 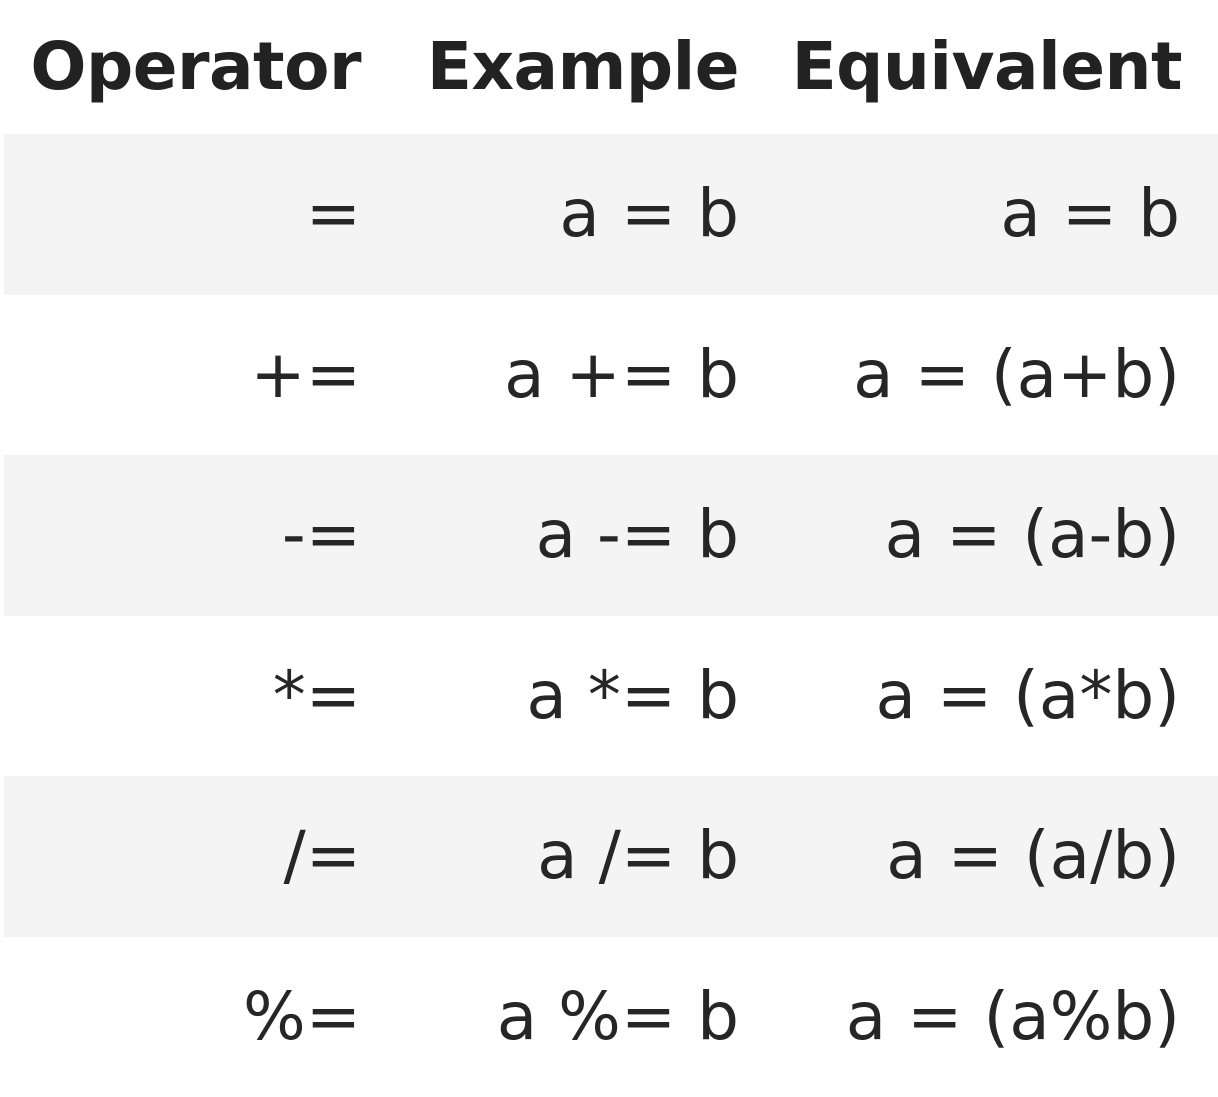 What do you see at coordinates (994, 375) in the screenshot?
I see `equivalent-cell: a = (a+b)` at bounding box center [994, 375].